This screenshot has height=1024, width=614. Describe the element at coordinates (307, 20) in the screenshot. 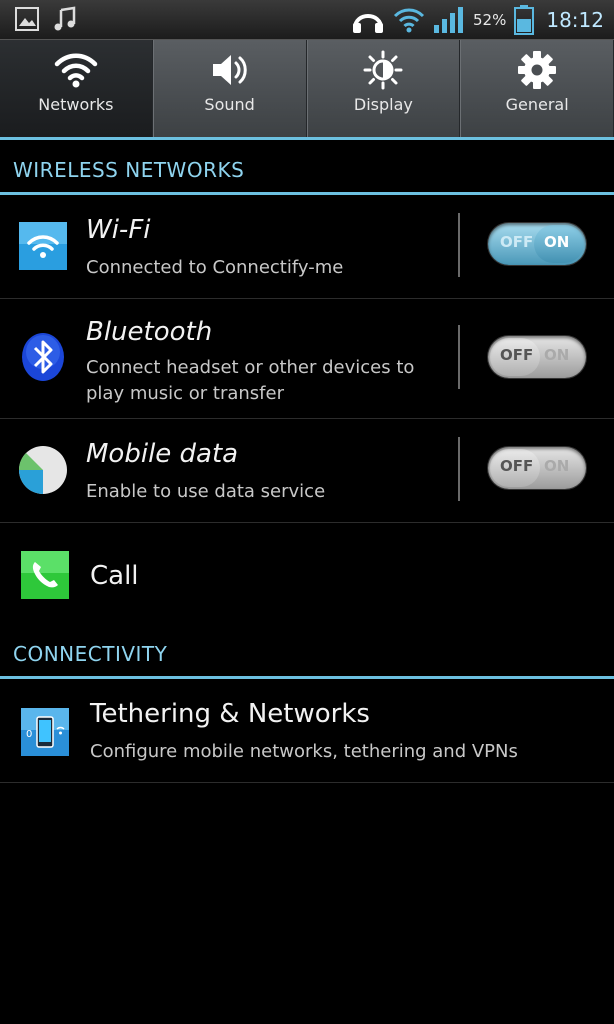

I see `status-bar: 52% 18:12` at that location.